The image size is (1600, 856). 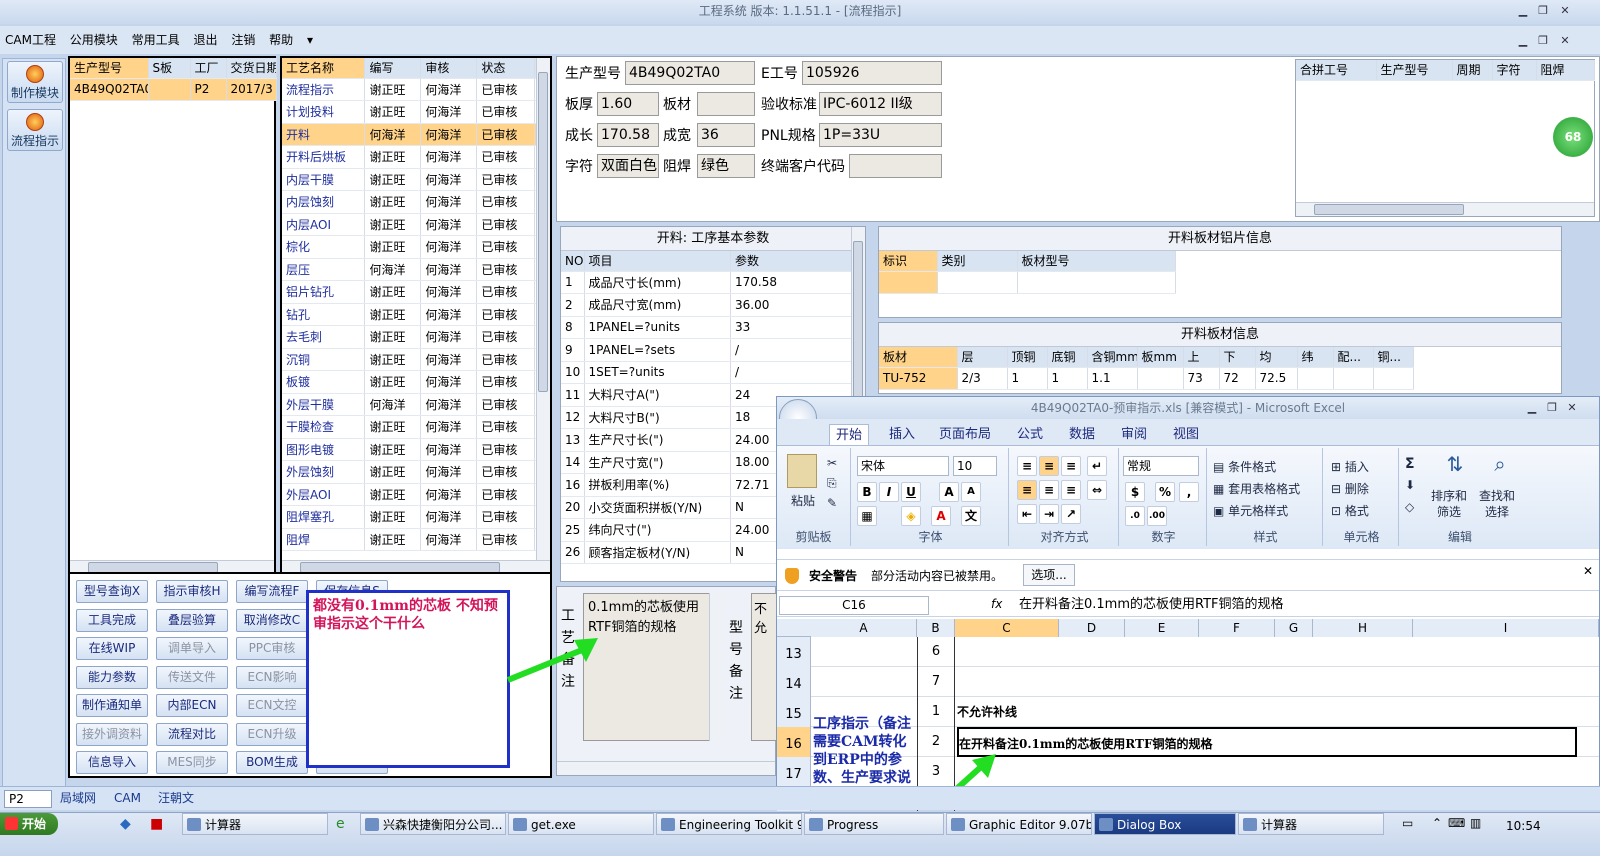 What do you see at coordinates (324, 68) in the screenshot?
I see `col-header: 工艺名称` at bounding box center [324, 68].